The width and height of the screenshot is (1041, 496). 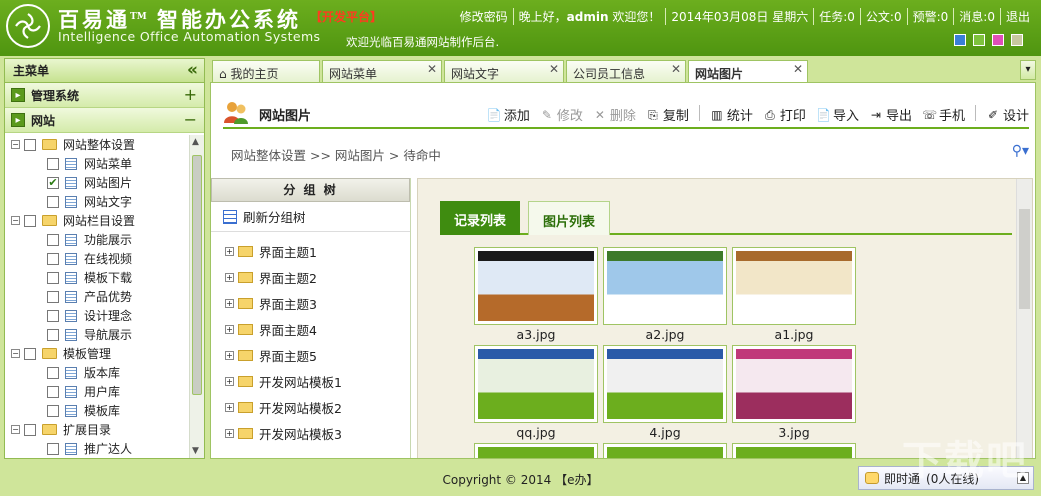 I want to click on tree-item: 用户库, so click(x=97, y=391).